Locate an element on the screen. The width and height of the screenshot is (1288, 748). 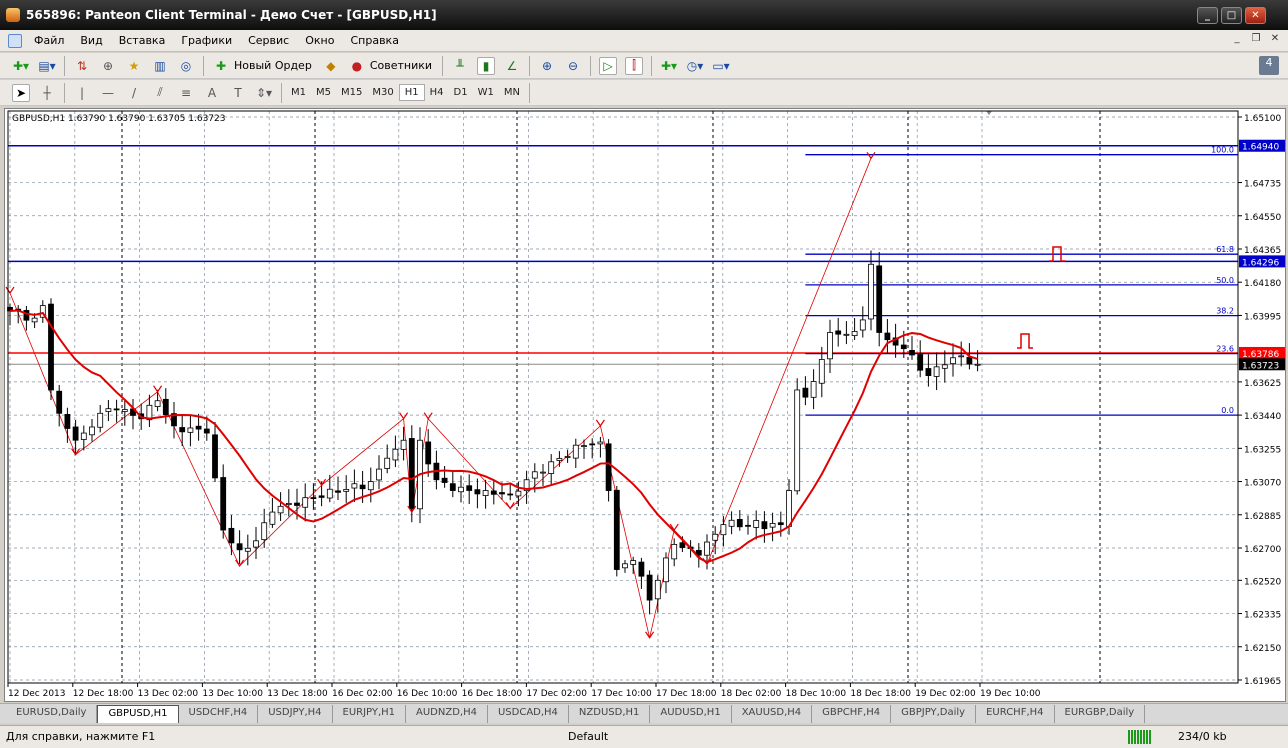
fibonacci-icon: ≡ is located at coordinates (186, 93).